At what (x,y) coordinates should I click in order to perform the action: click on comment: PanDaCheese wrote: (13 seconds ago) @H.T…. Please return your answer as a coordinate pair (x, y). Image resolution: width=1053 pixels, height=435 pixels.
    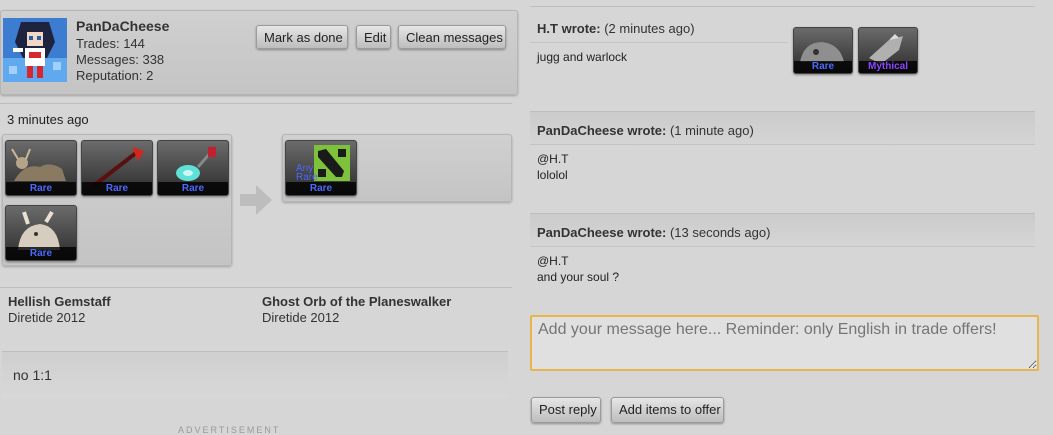
    Looking at the image, I should click on (782, 257).